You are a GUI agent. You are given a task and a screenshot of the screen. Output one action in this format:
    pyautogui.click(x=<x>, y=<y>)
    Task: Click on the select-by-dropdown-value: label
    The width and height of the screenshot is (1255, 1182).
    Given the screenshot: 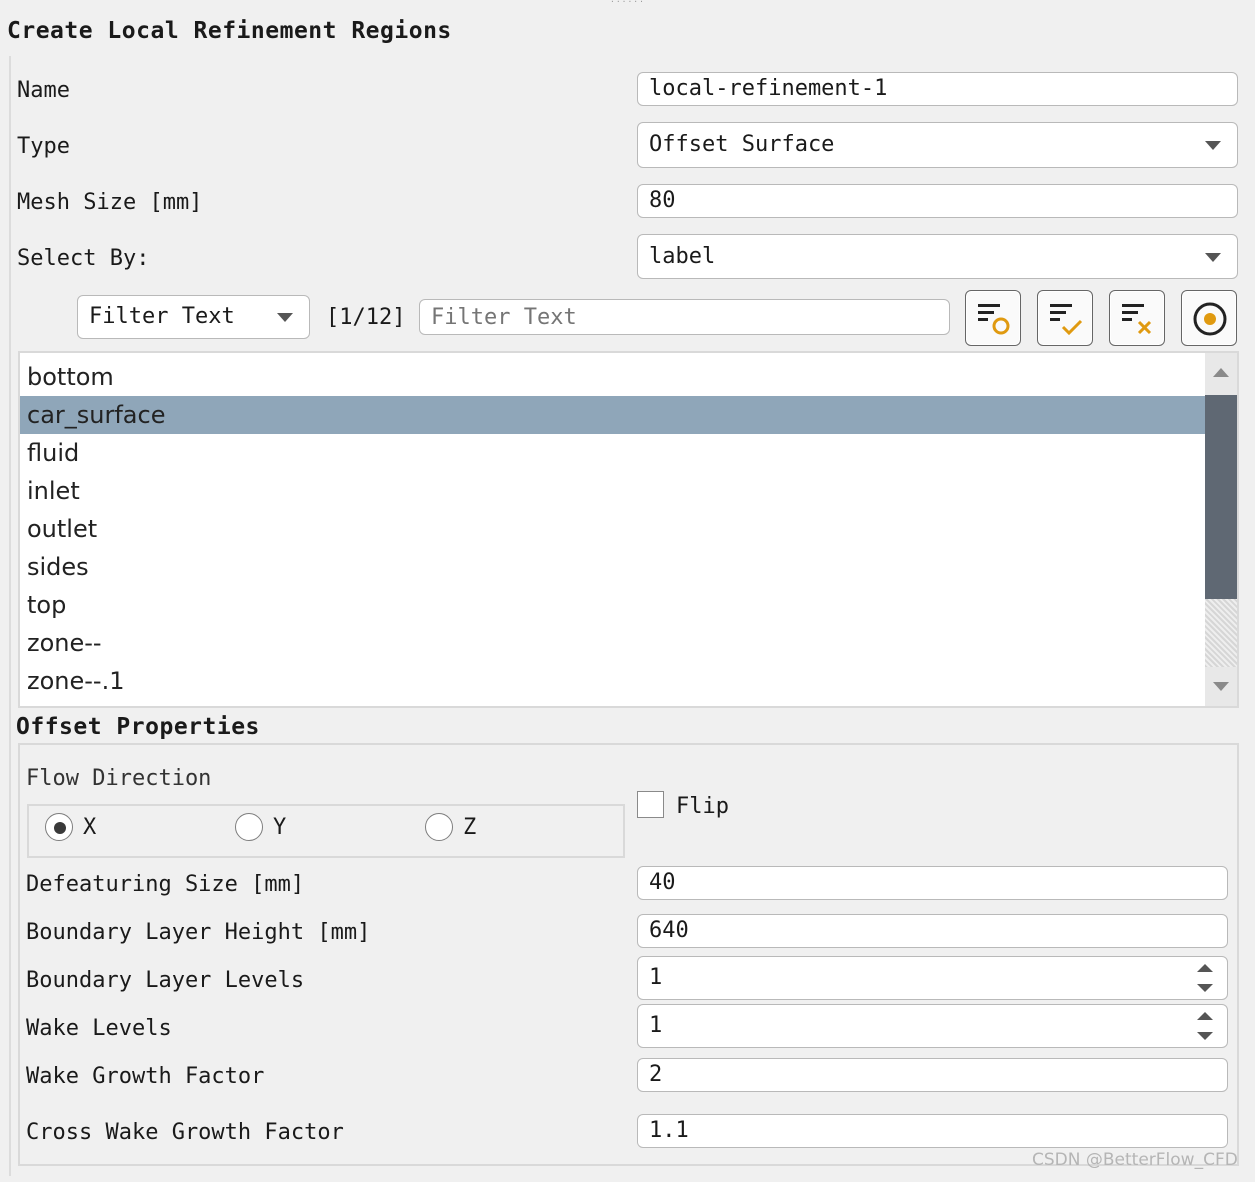 What is the action you would take?
    pyautogui.click(x=682, y=256)
    